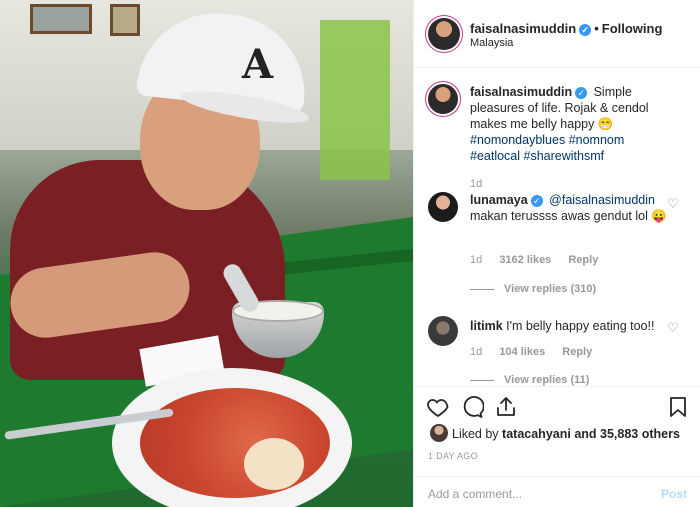  Describe the element at coordinates (443, 99) in the screenshot. I see `caption-avatar` at that location.